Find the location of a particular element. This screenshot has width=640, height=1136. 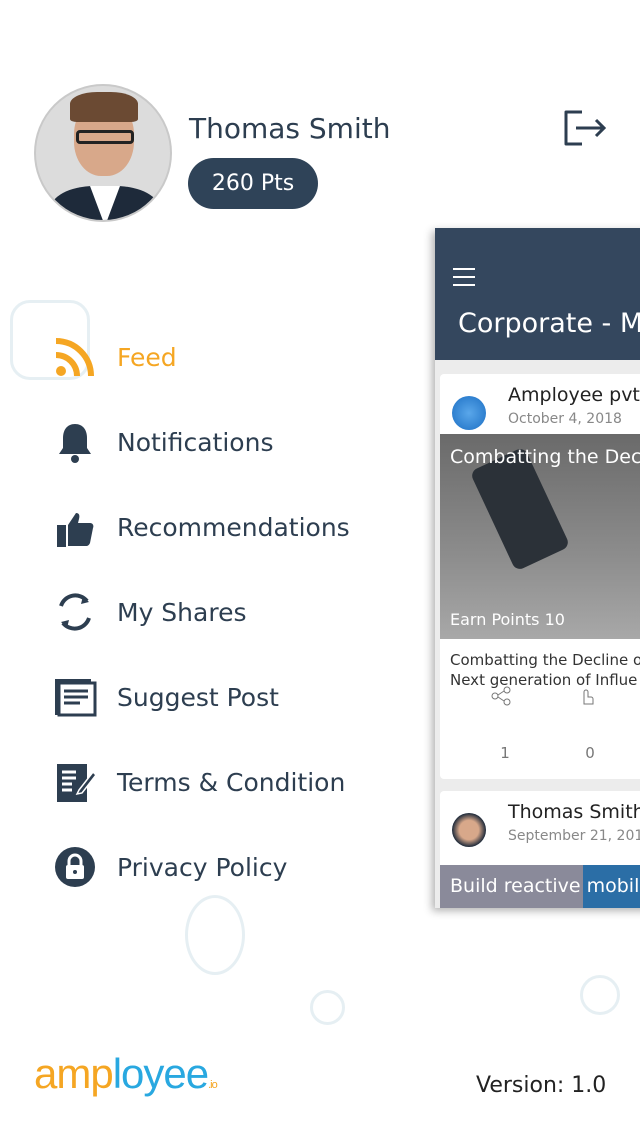

sidebar-item-my-shares: My Shares is located at coordinates (149, 612).